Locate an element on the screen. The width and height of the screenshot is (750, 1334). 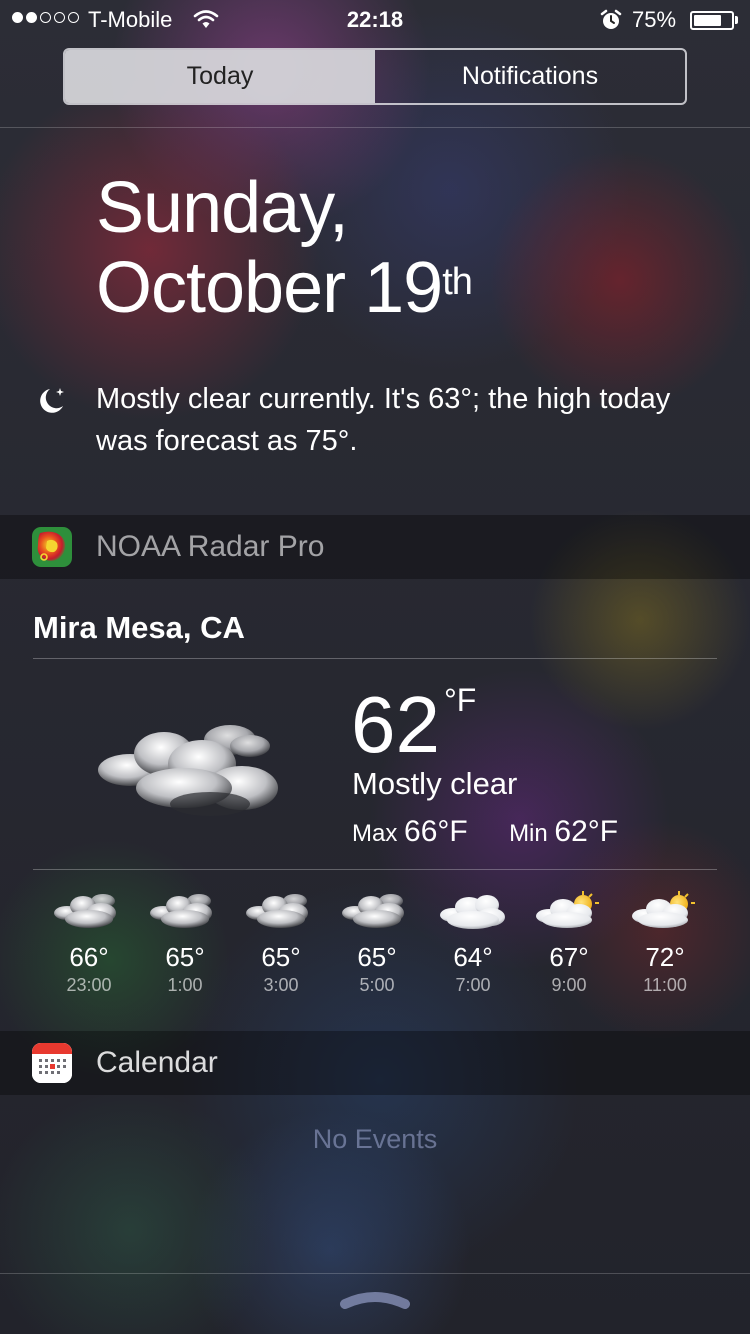
min-value: 62°F is located at coordinates (586, 831).